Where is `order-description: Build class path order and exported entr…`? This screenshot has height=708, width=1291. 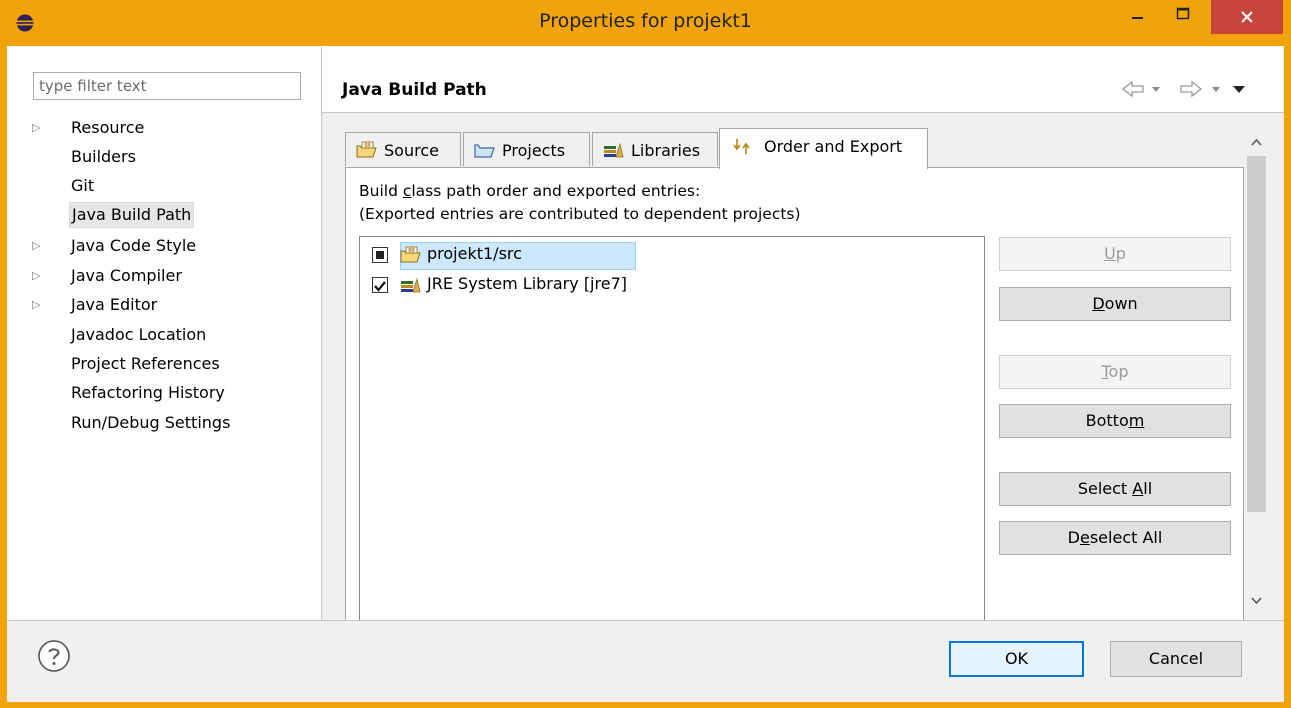
order-description: Build class path order and exported entr… is located at coordinates (530, 191).